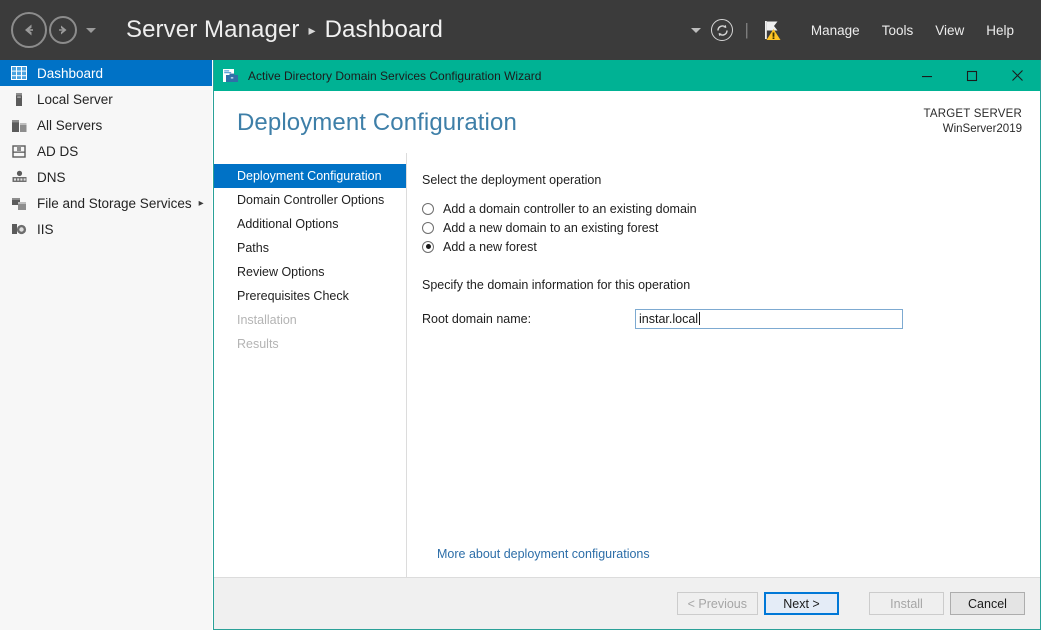  Describe the element at coordinates (428, 246) in the screenshot. I see `radio-selected-icon` at that location.